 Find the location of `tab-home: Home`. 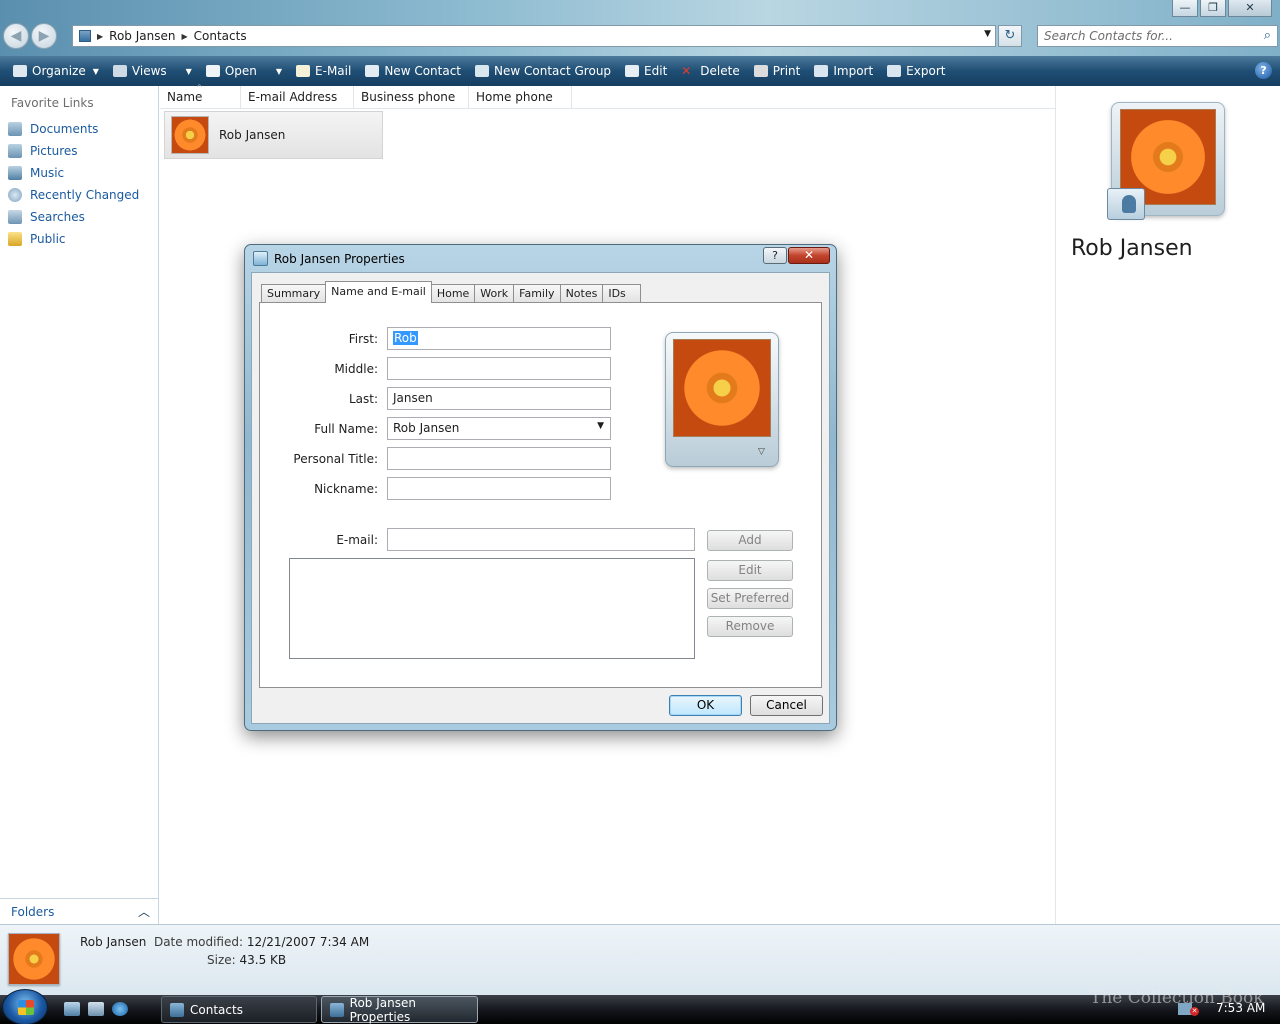

tab-home: Home is located at coordinates (453, 293).